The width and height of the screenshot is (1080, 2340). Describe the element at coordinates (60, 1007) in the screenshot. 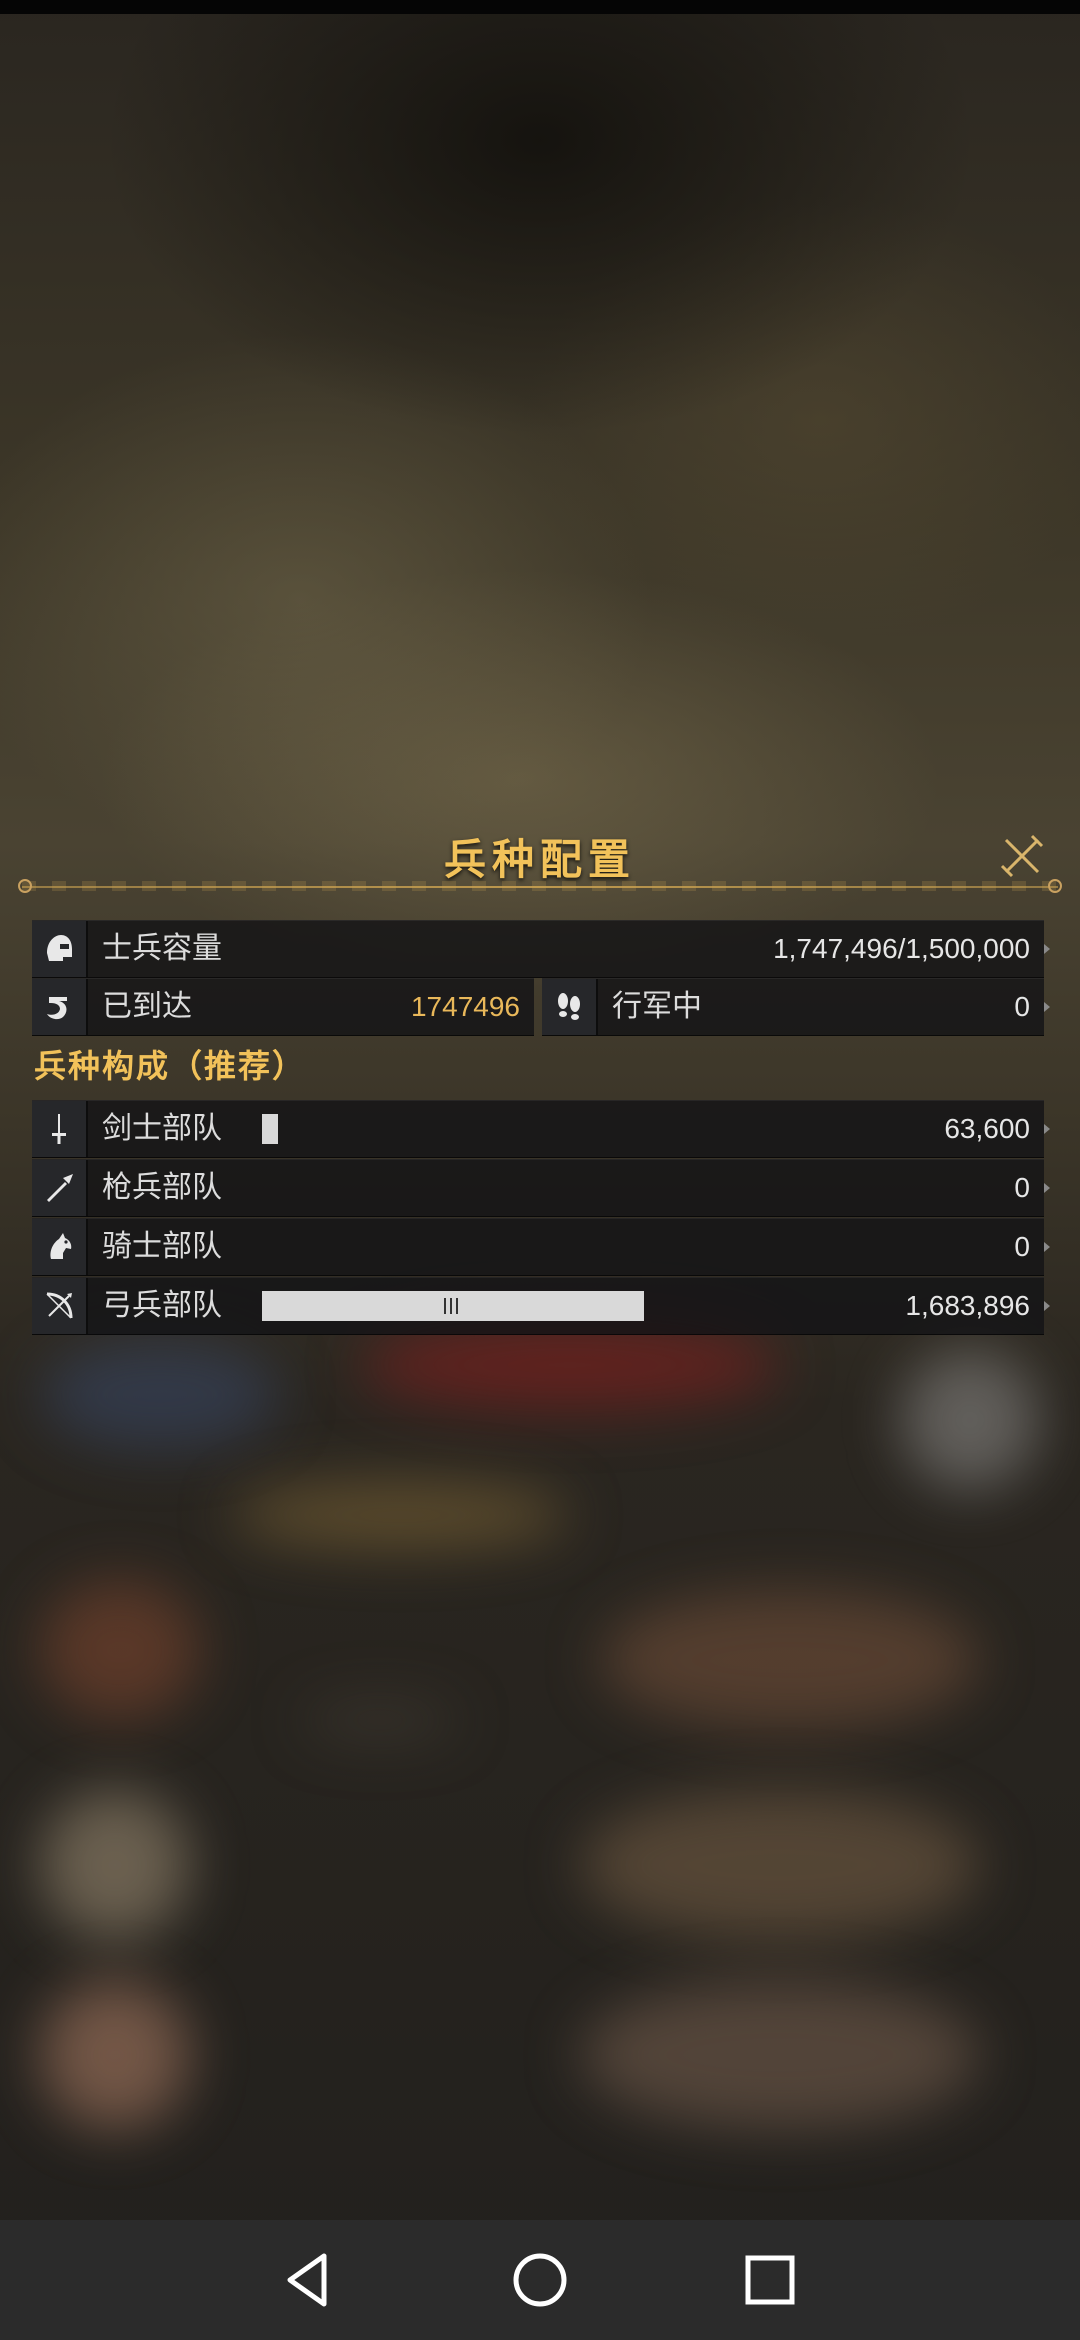

I see `arrival-icon` at that location.